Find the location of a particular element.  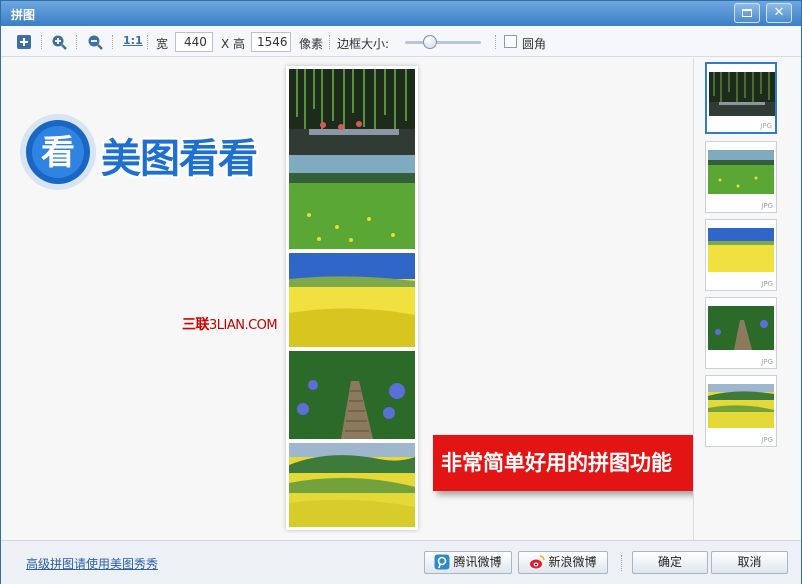

close-icon: ✕ is located at coordinates (779, 12).